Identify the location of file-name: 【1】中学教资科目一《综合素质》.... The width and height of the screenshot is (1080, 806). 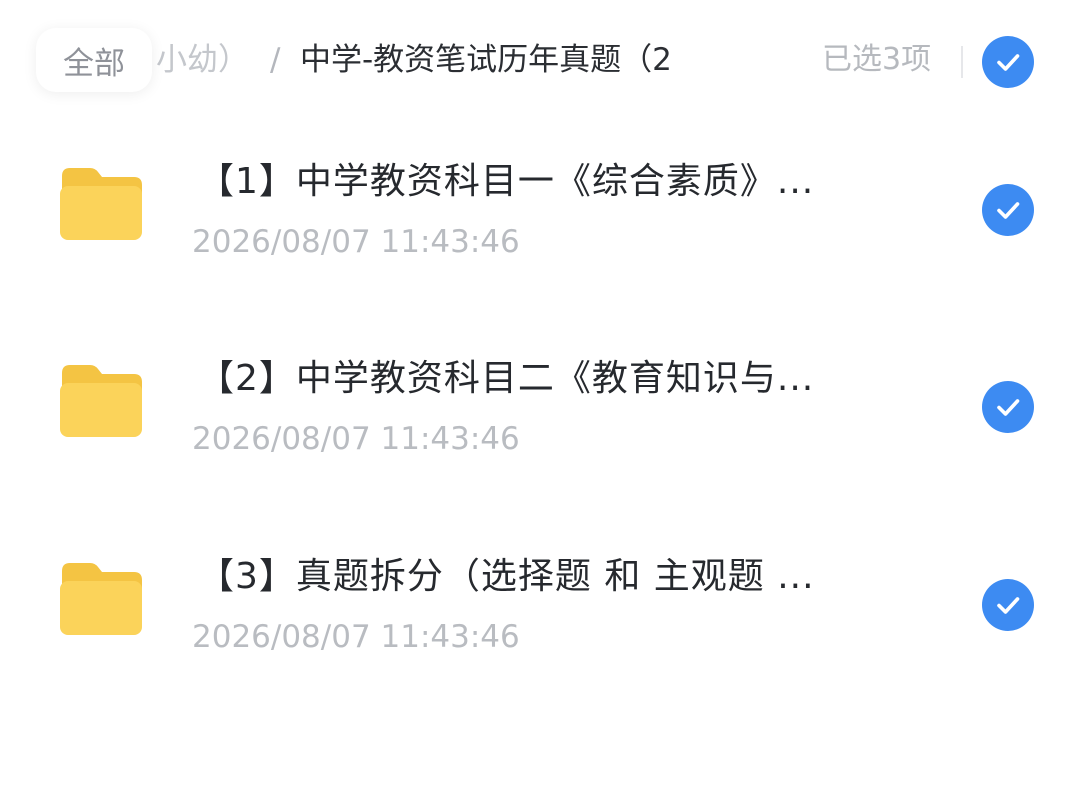
(506, 181).